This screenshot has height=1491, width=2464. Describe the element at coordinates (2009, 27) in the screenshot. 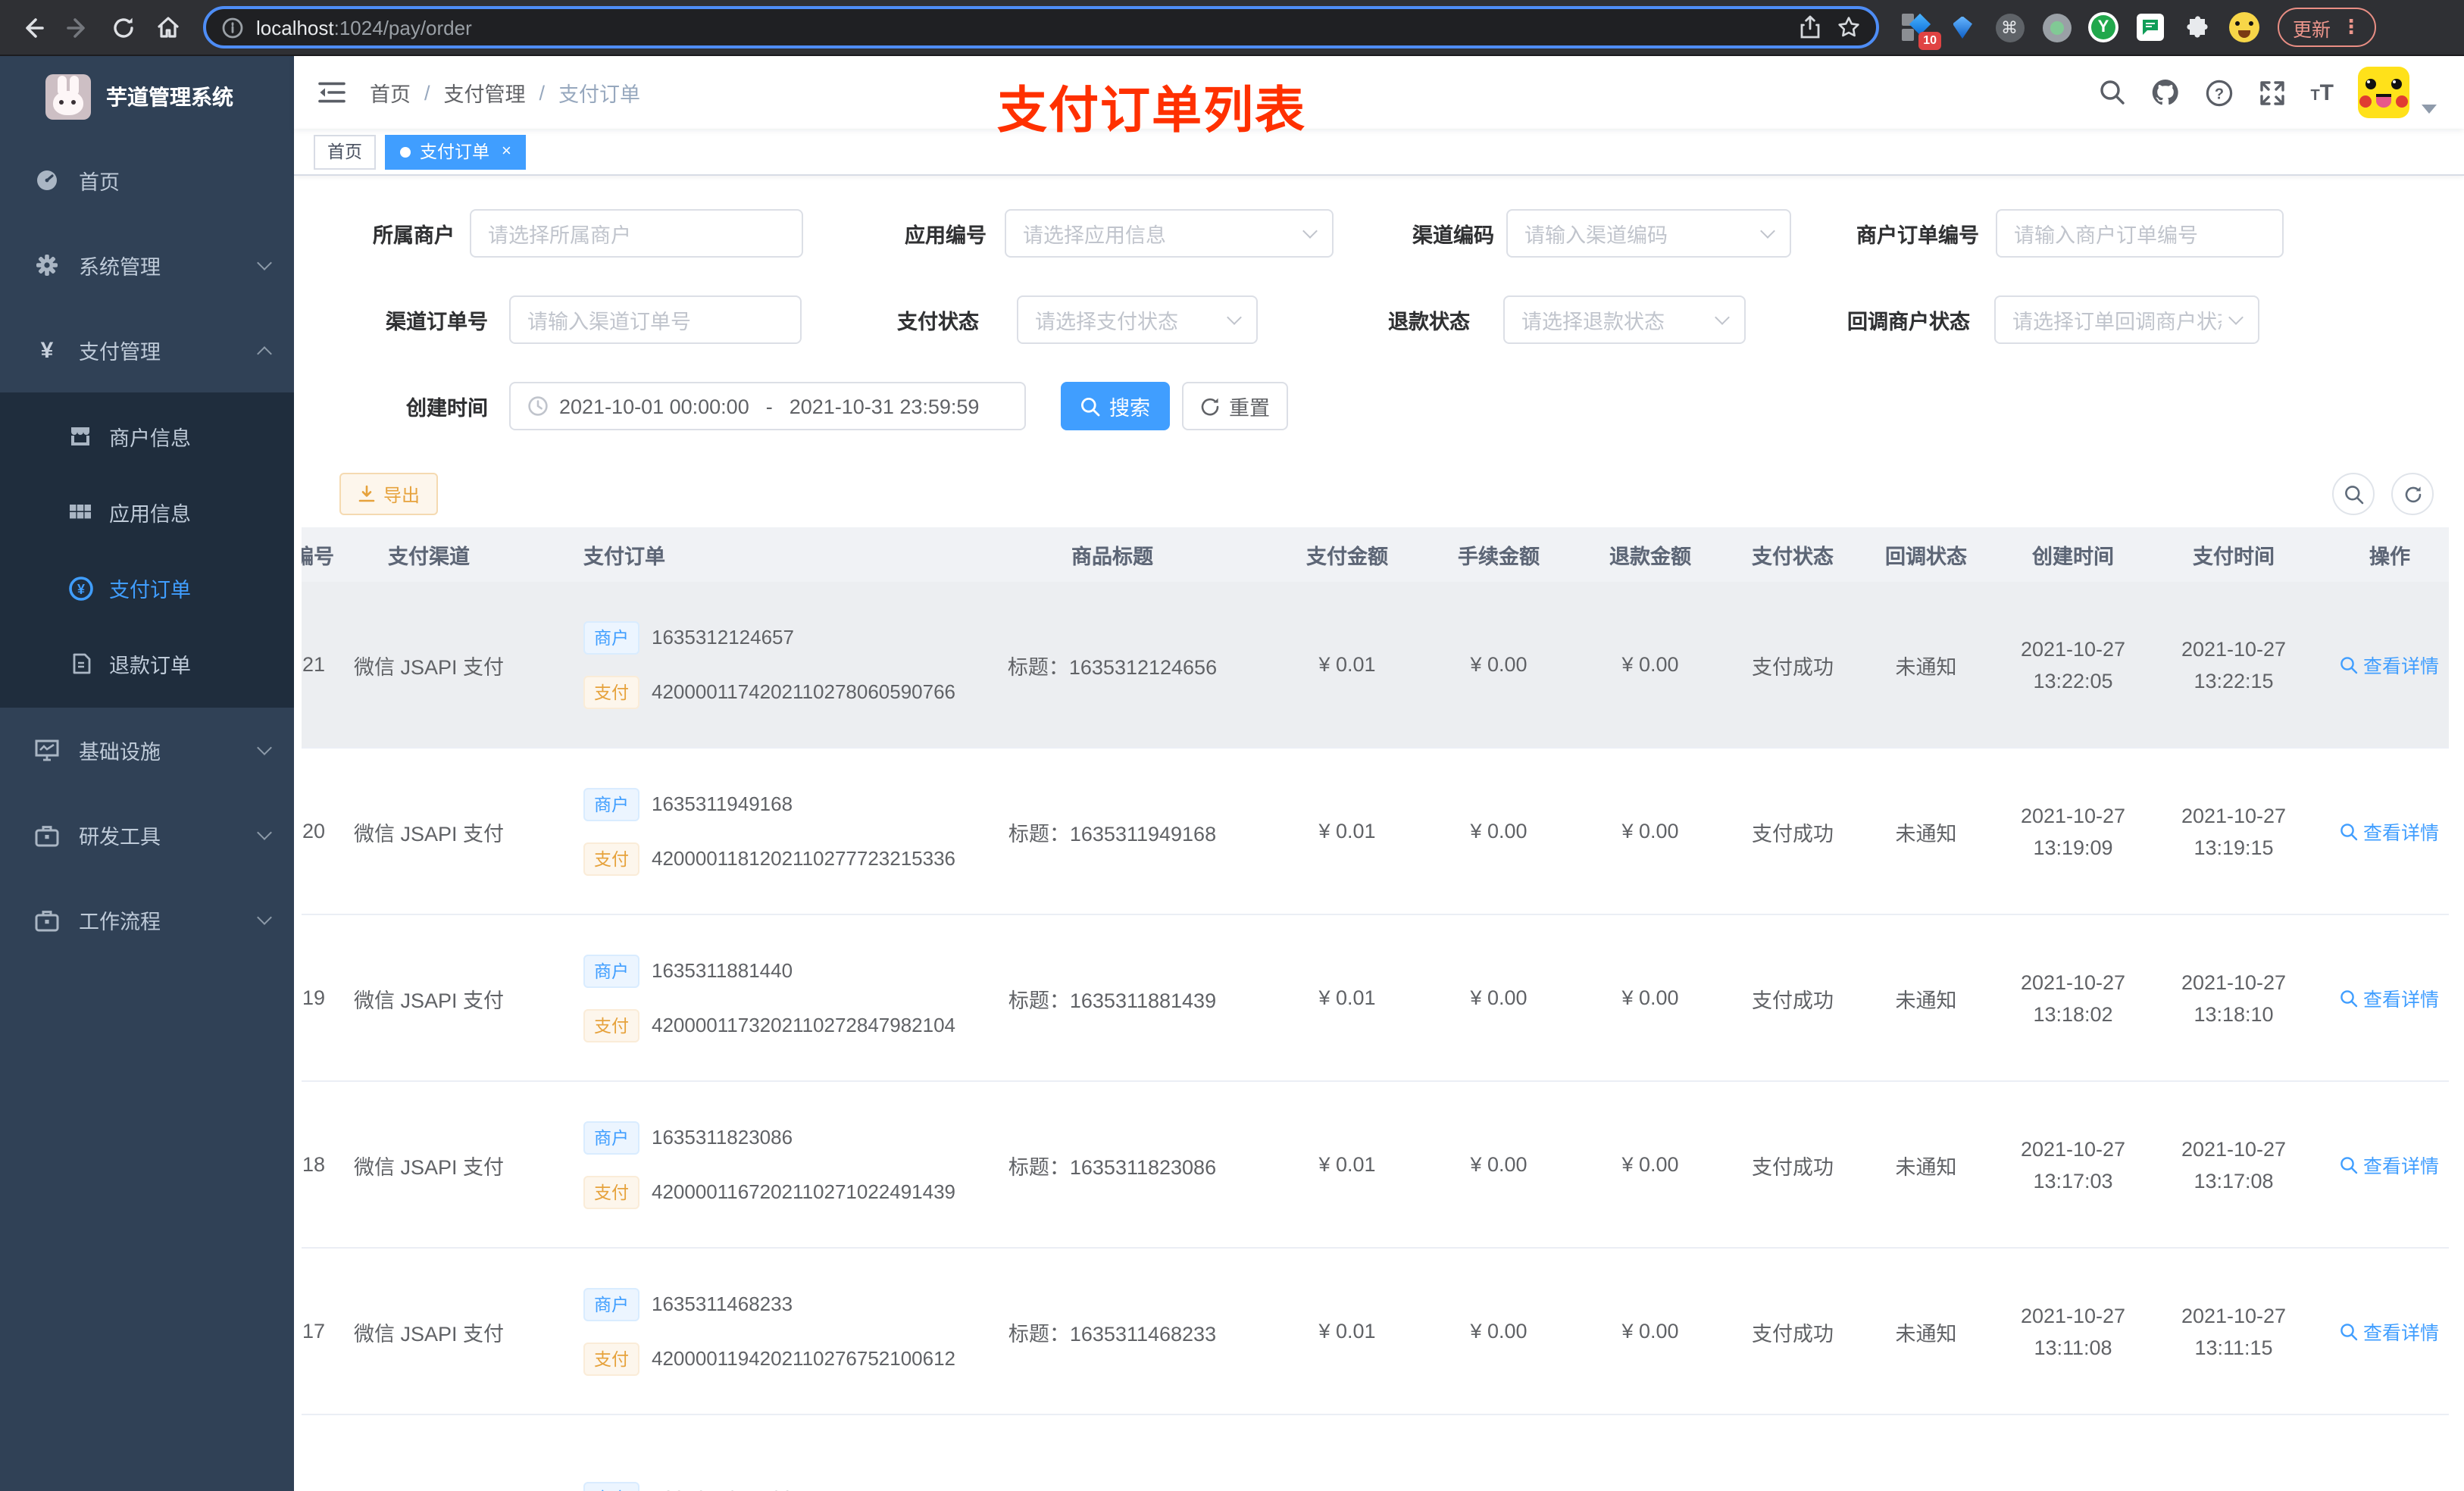

I see `extension-command-icon: ⌘` at that location.